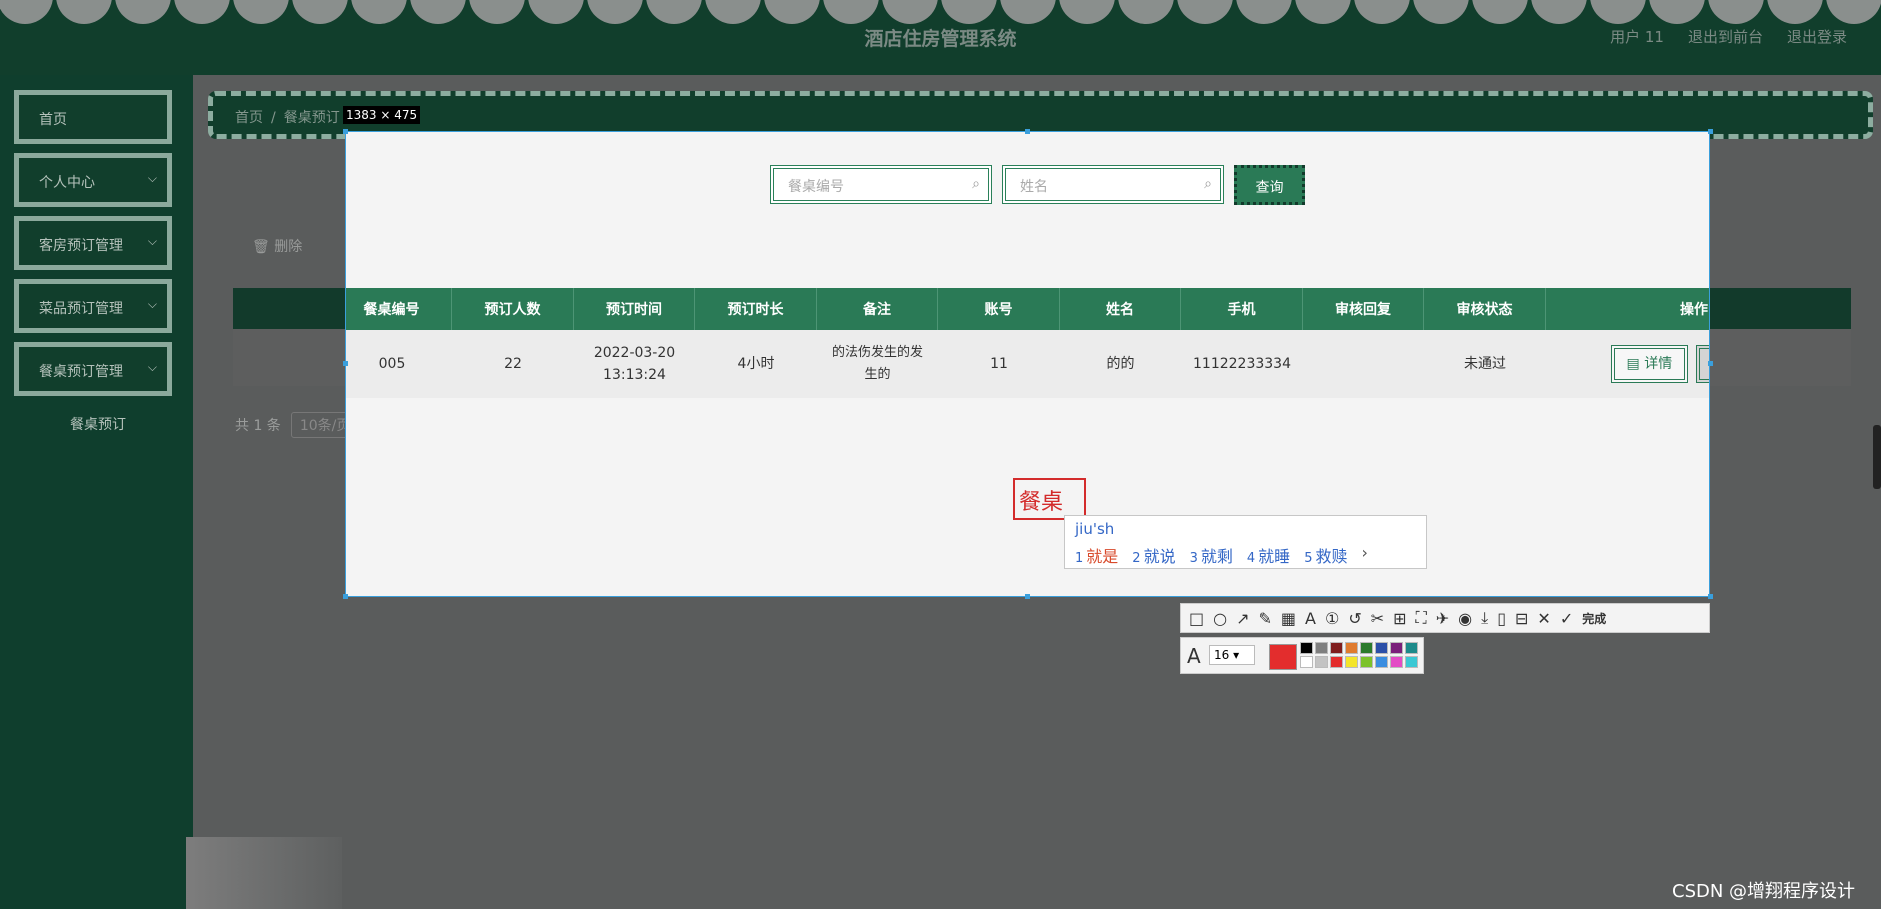 The width and height of the screenshot is (1881, 909). I want to click on scallop-decoration, so click(940, 12).